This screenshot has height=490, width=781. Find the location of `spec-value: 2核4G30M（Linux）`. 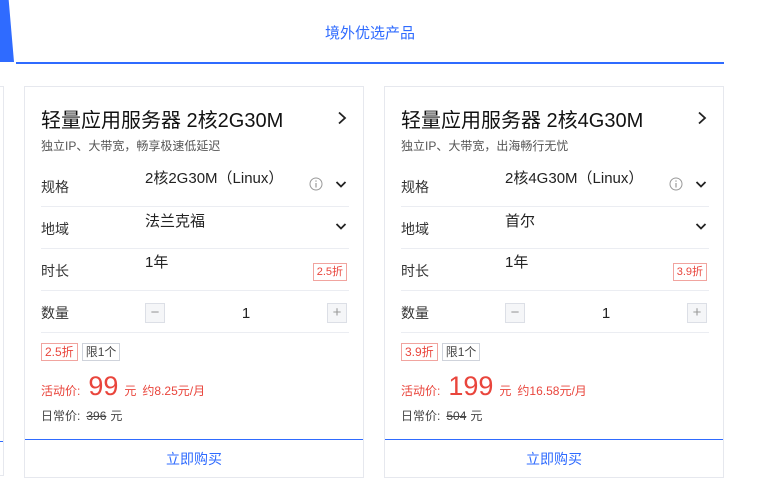

spec-value: 2核4G30M（Linux） is located at coordinates (574, 178).